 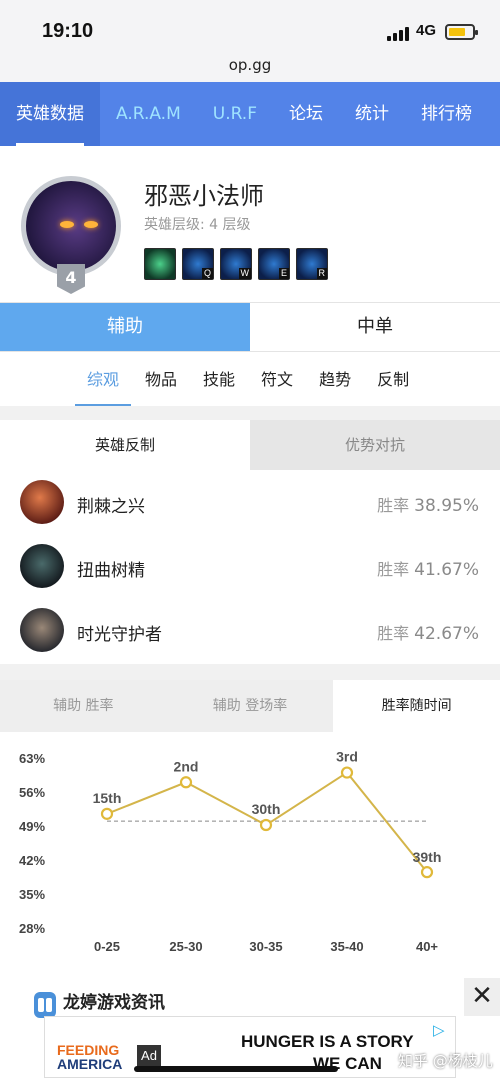 What do you see at coordinates (416, 706) in the screenshot?
I see `tab-winrate-over-time: 胜率随时间` at bounding box center [416, 706].